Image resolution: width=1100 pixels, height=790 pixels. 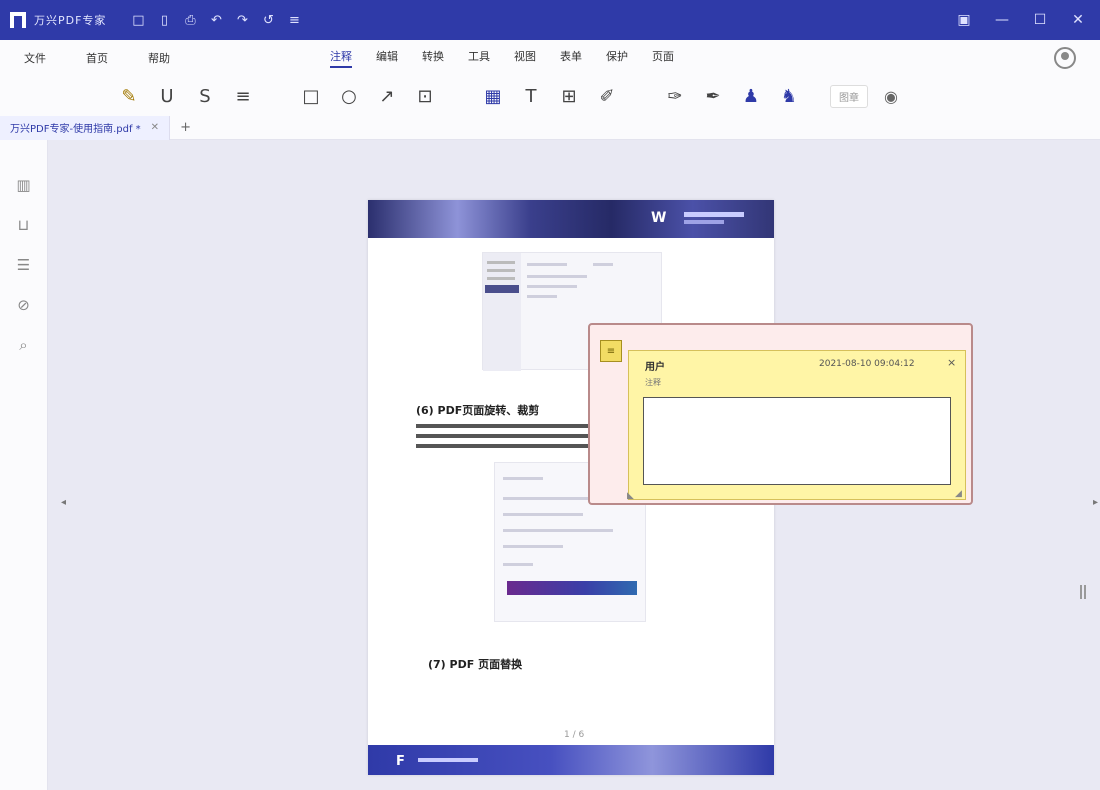 What do you see at coordinates (493, 96) in the screenshot?
I see `textbox-icon: ▦` at bounding box center [493, 96].